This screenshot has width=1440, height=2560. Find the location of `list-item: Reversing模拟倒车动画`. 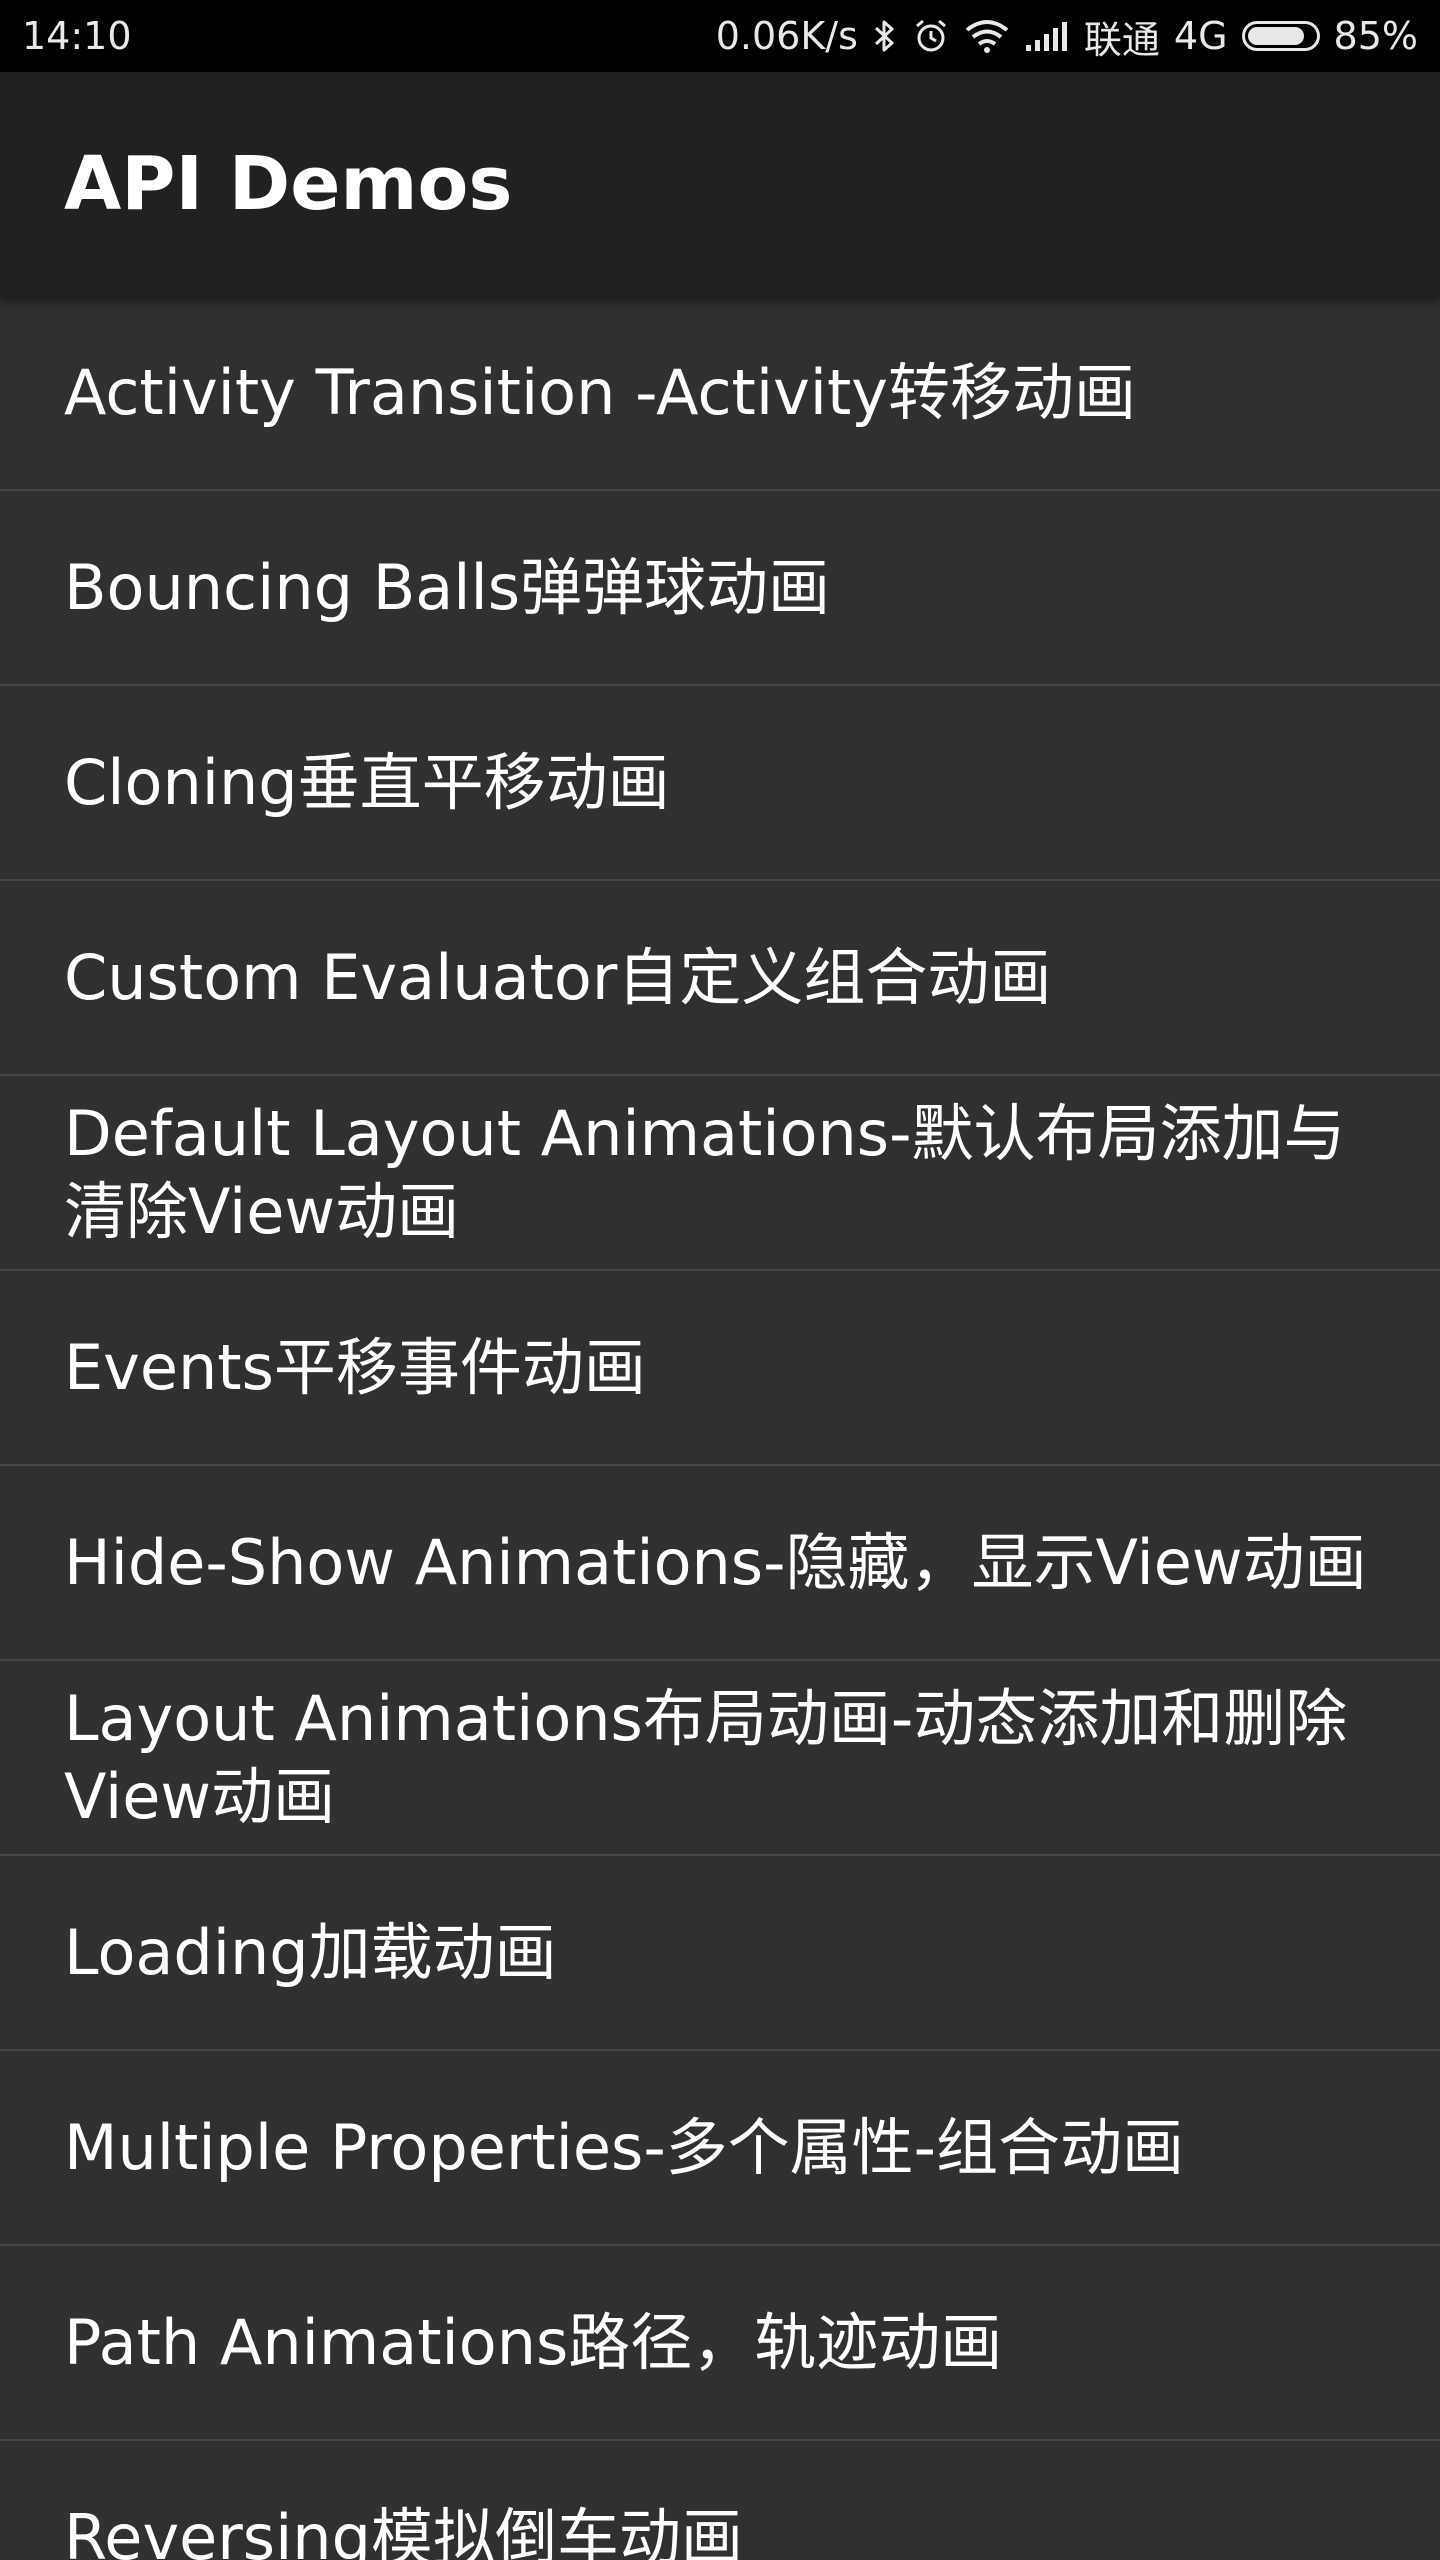

list-item: Reversing模拟倒车动画 is located at coordinates (720, 2500).